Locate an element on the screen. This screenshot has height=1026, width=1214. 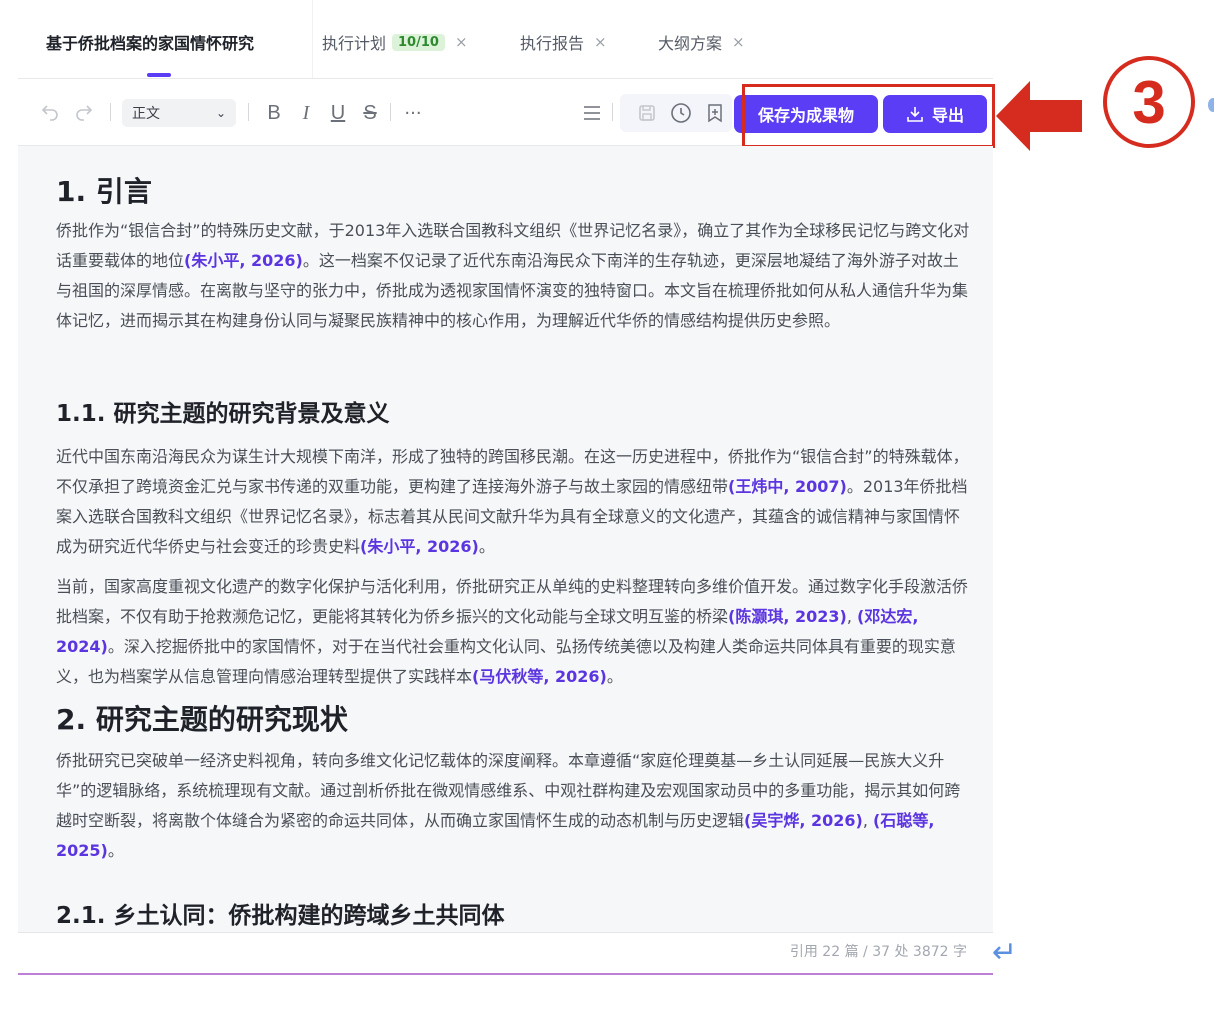
bold-button: B is located at coordinates (274, 113).